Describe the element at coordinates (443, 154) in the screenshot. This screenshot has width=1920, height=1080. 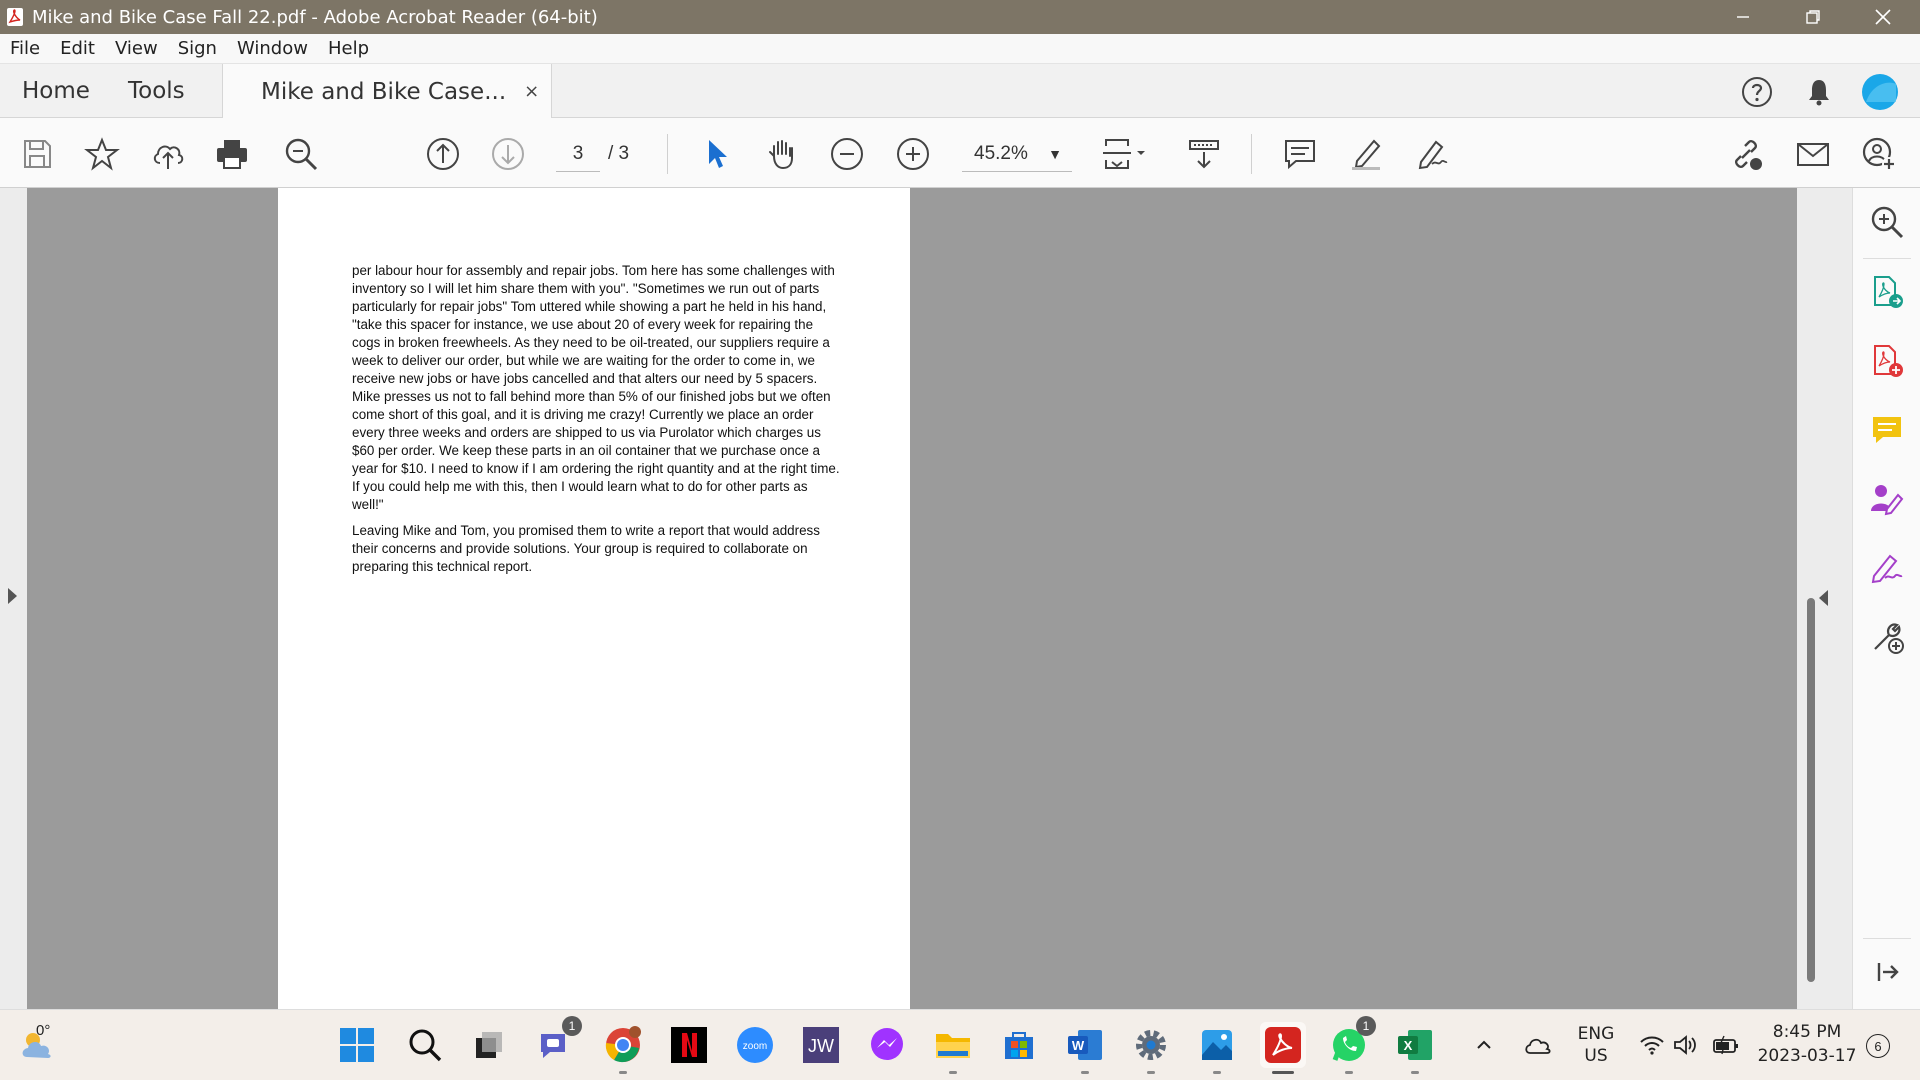
I see `previous-page-icon` at that location.